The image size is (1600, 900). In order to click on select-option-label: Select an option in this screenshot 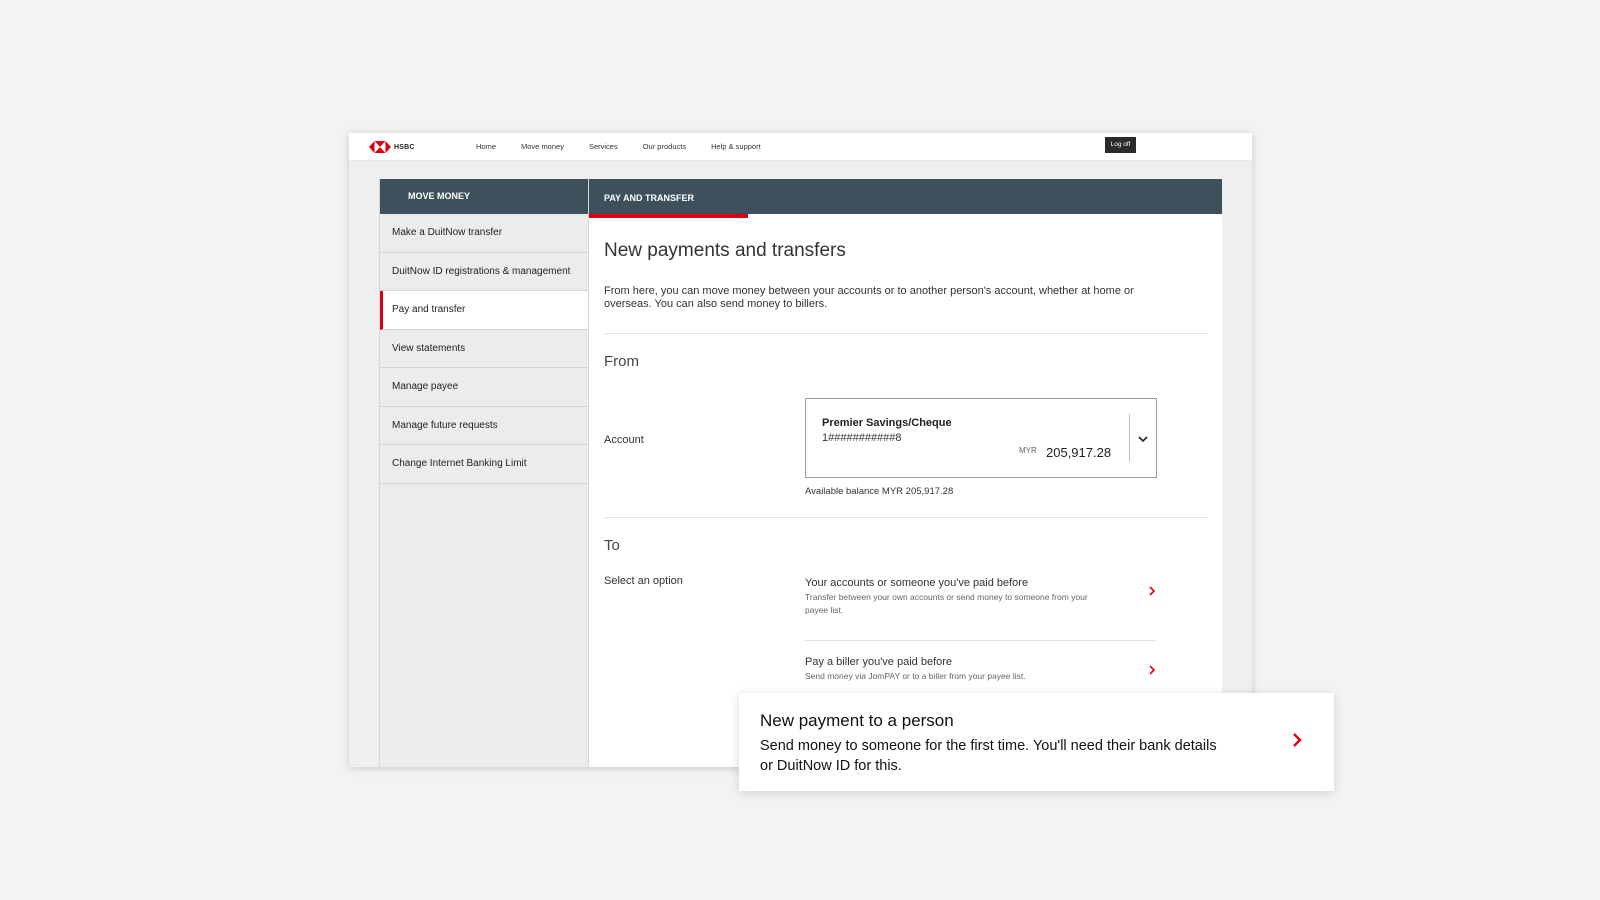, I will do `click(643, 581)`.